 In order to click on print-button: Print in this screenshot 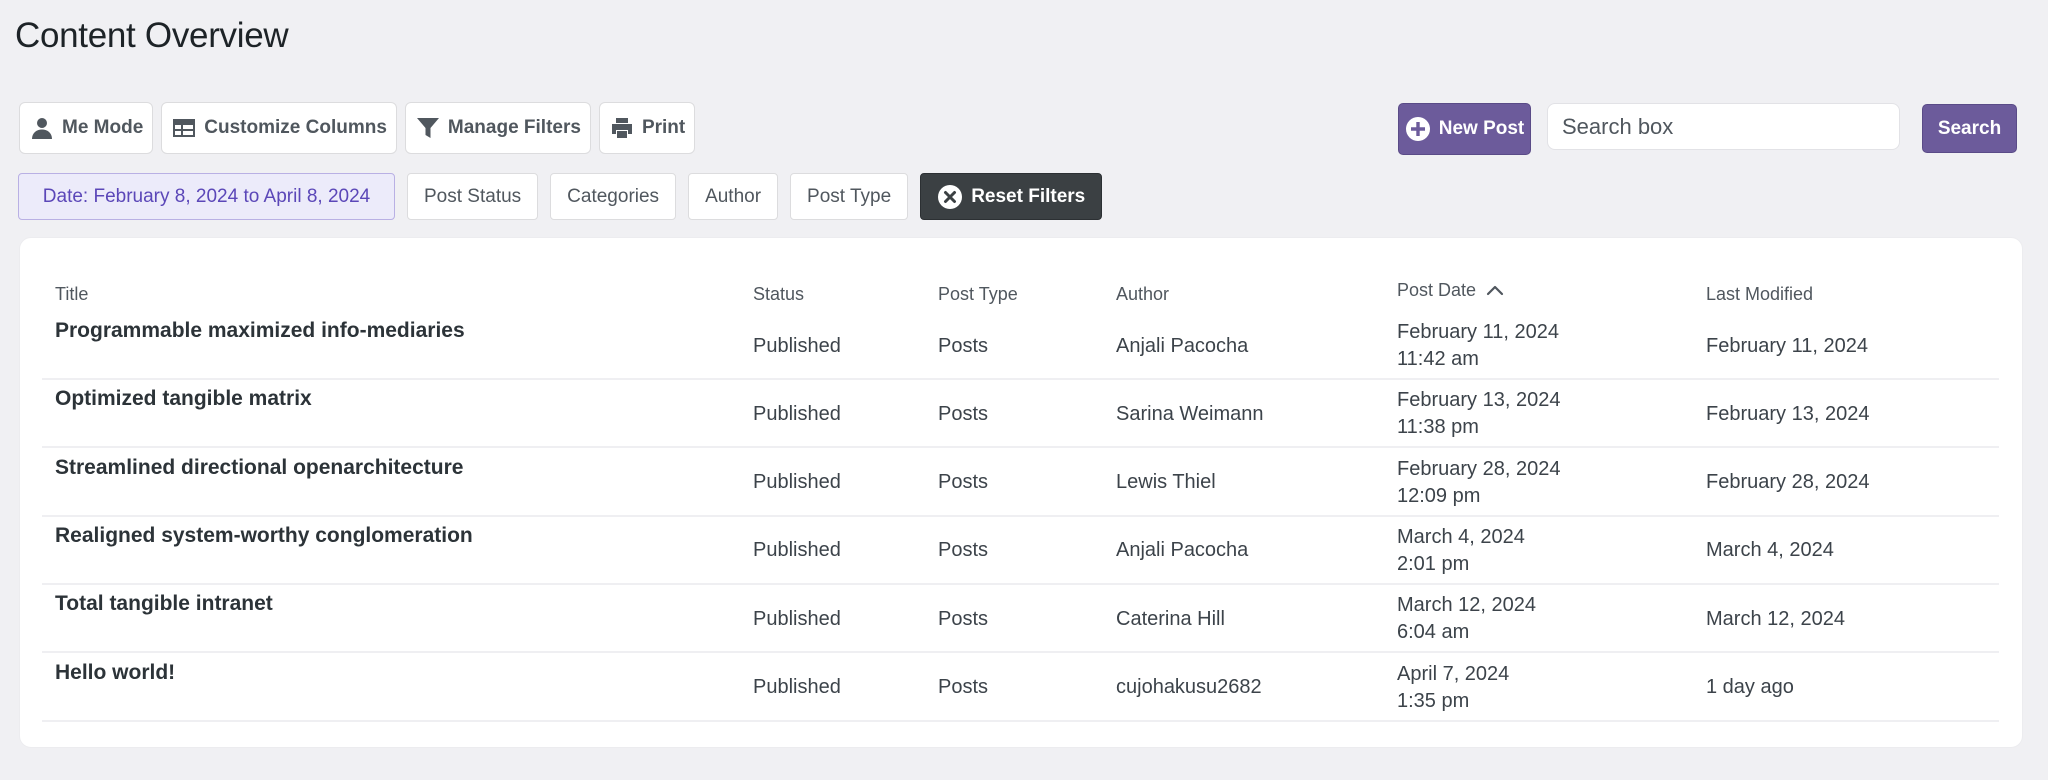, I will do `click(647, 128)`.